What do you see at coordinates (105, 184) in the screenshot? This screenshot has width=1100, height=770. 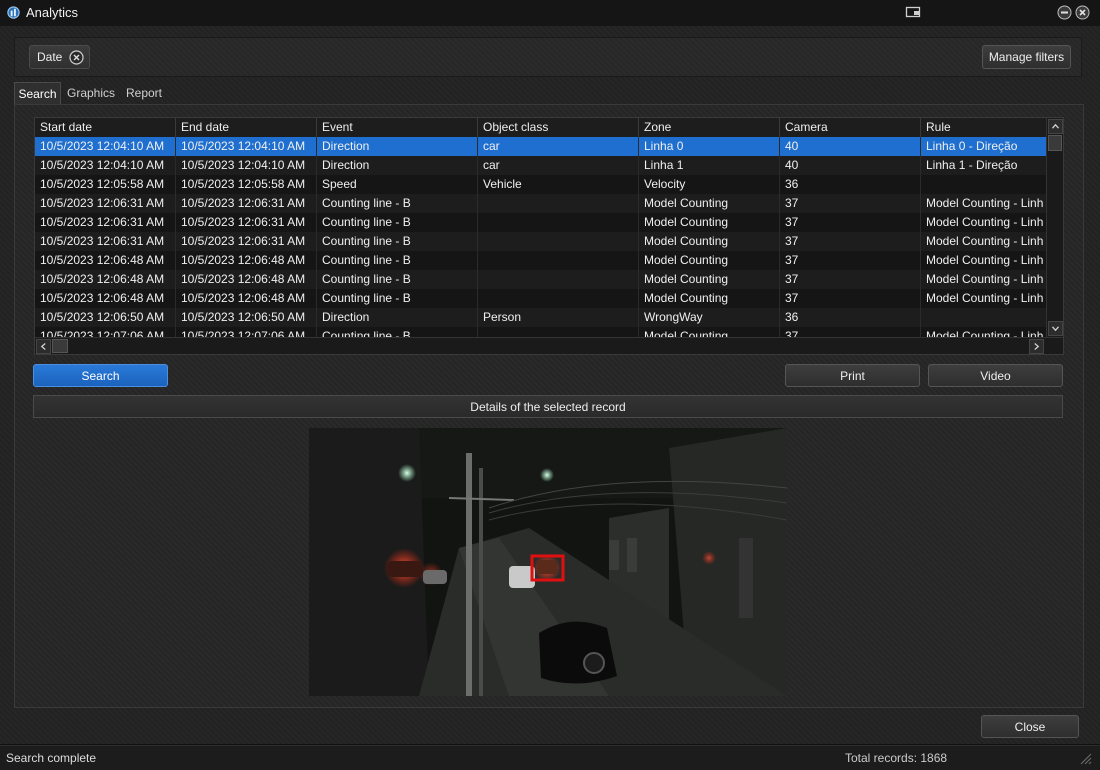 I see `cell-start-date: 10/5/2023 12:05:58 AM` at bounding box center [105, 184].